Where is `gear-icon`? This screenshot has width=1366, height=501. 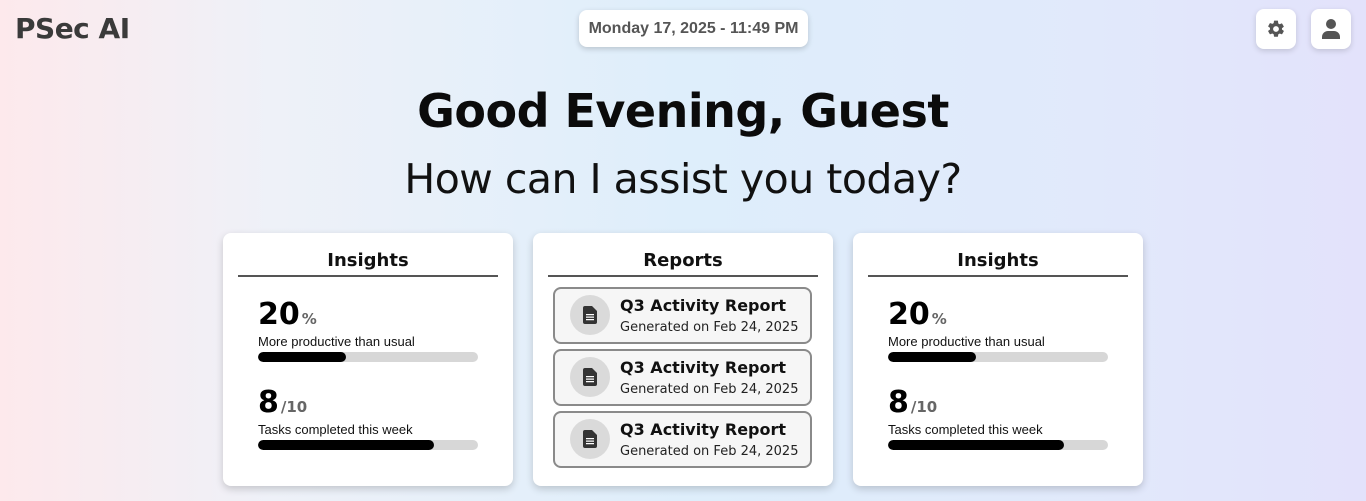
gear-icon is located at coordinates (1276, 28).